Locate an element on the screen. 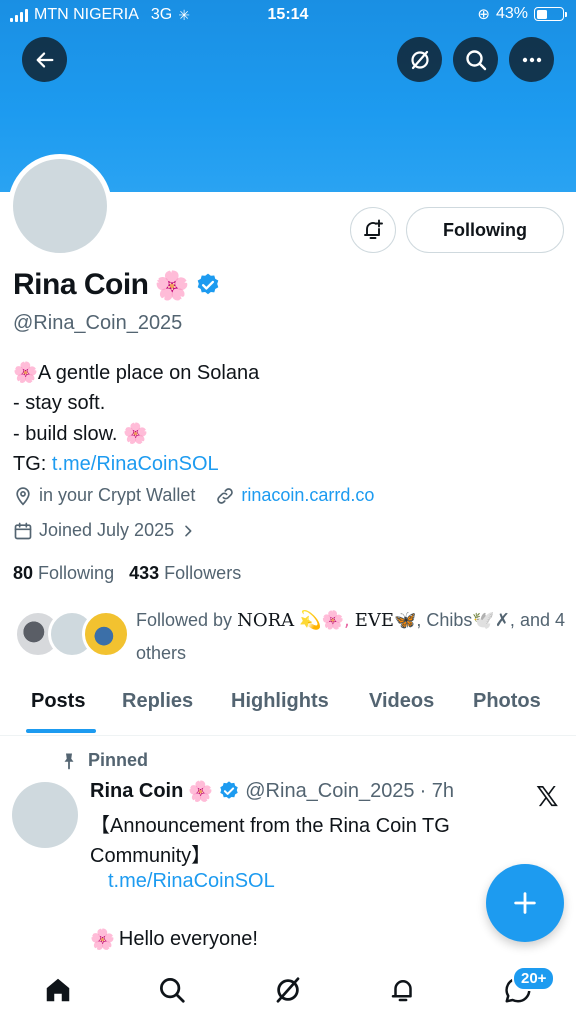  profile-tabs: Posts Replies Highlights Videos Photos is located at coordinates (288, 708).